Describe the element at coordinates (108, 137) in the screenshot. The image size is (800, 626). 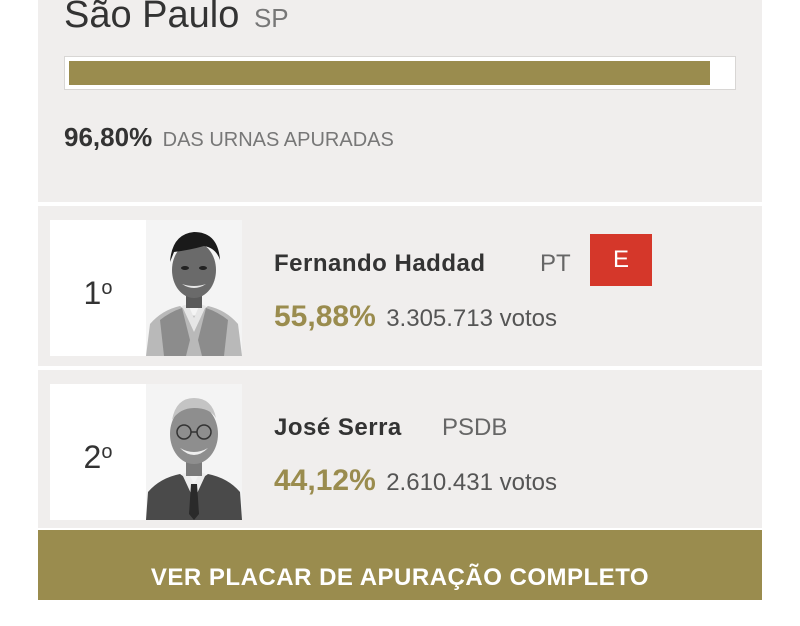
I see `counted-percent: 96,80%` at that location.